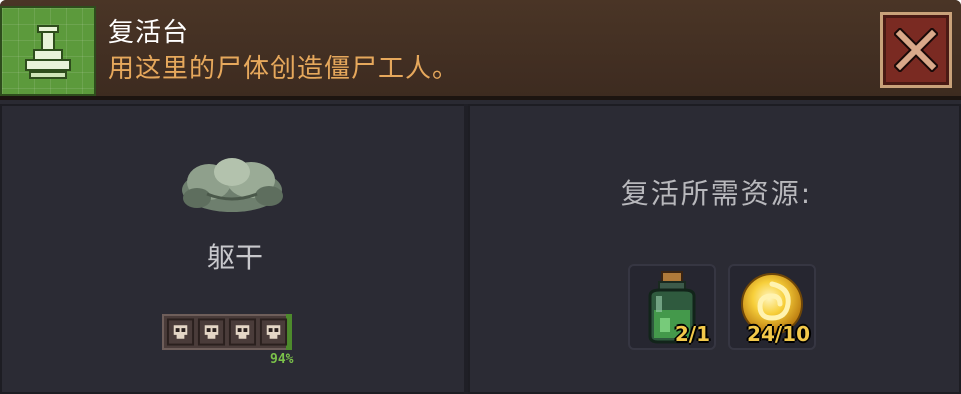  What do you see at coordinates (234, 257) in the screenshot?
I see `corpse-name: 躯干` at bounding box center [234, 257].